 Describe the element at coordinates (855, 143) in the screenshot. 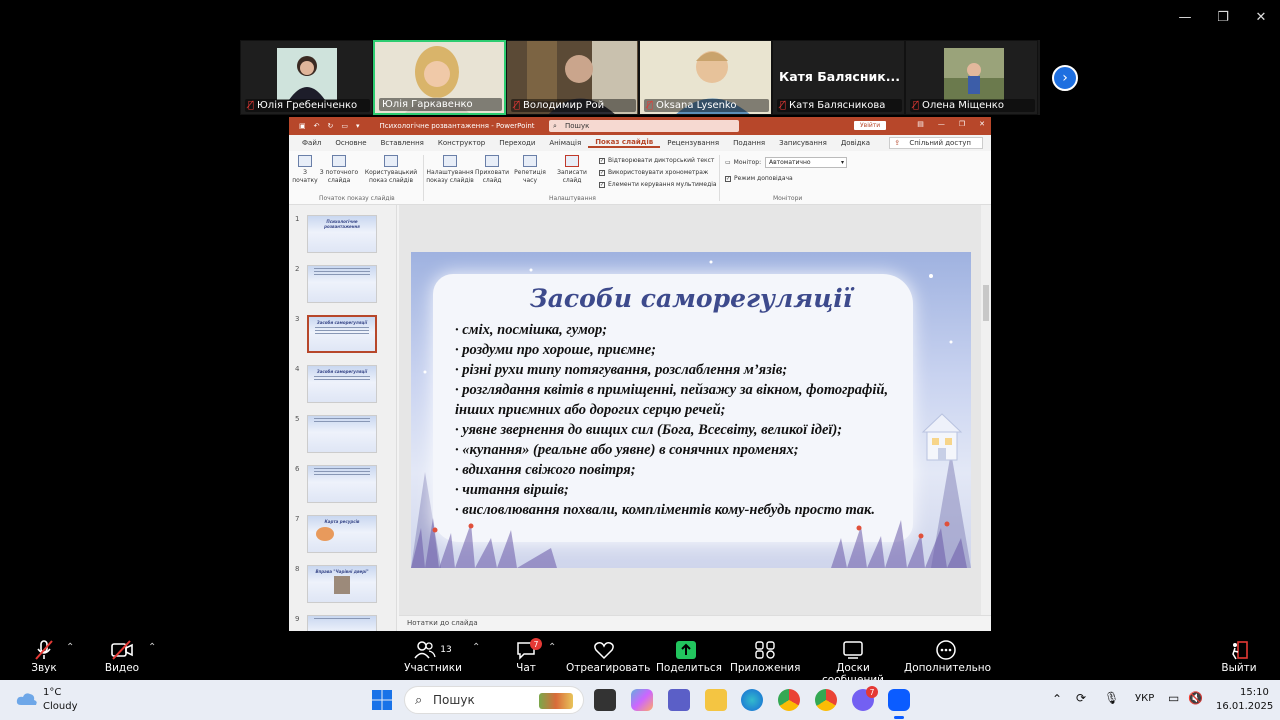

I see `tab-help: Довідка` at that location.